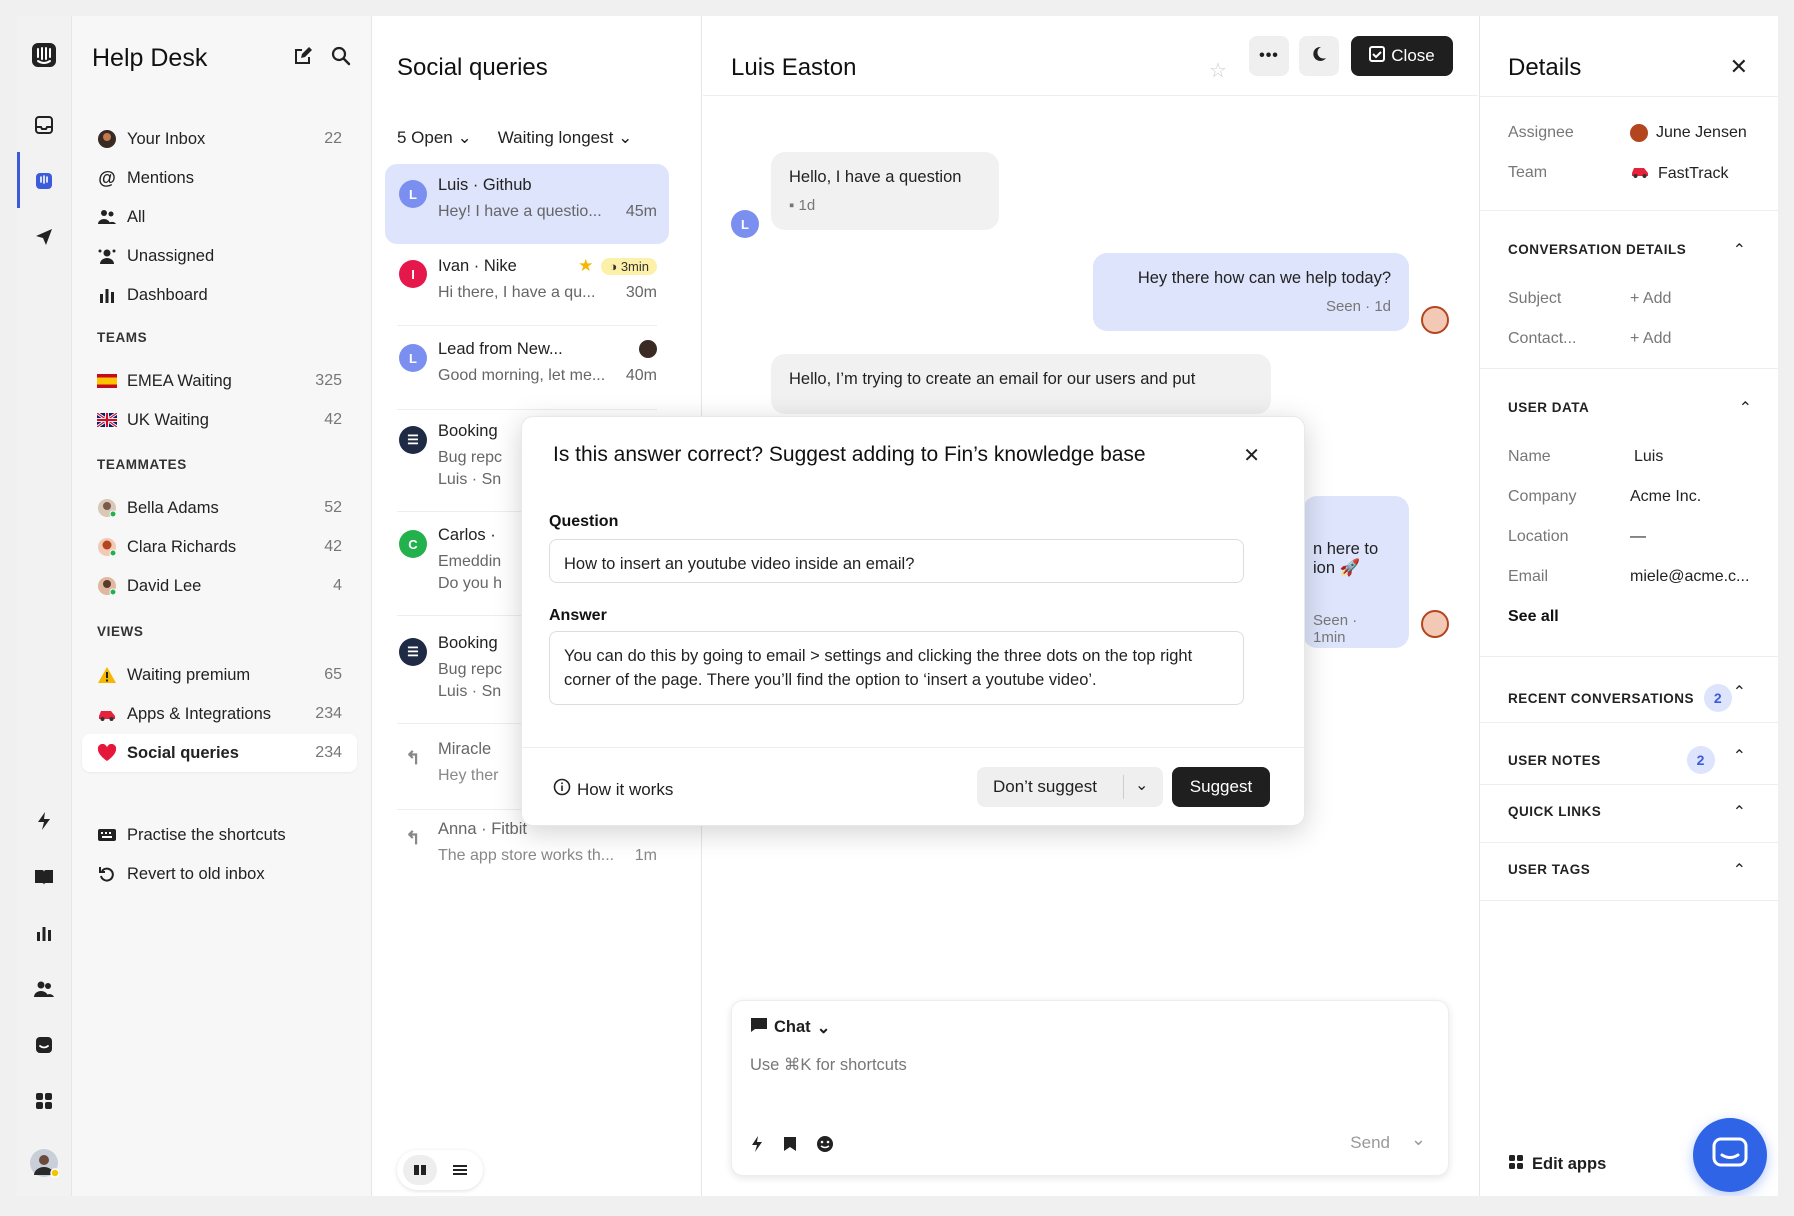 The image size is (1794, 1216). Describe the element at coordinates (44, 877) in the screenshot. I see `knowledge-book-icon` at that location.